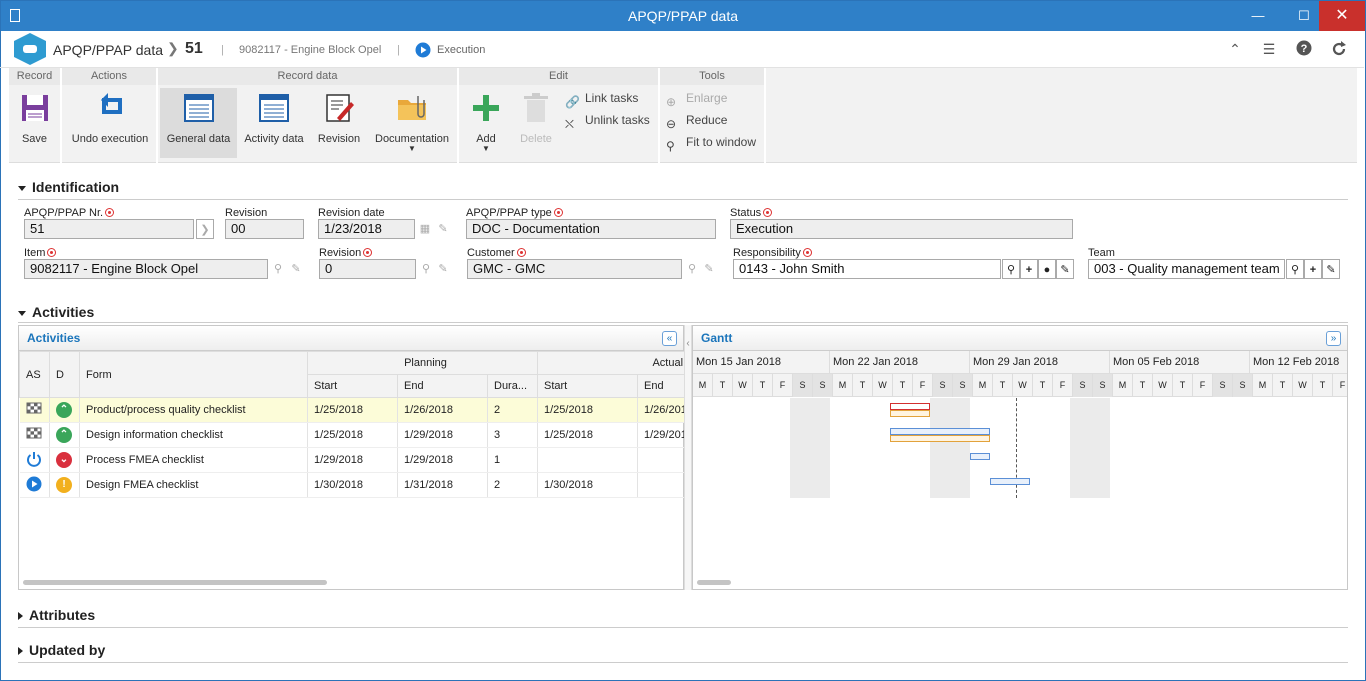 This screenshot has width=1366, height=681. What do you see at coordinates (339, 123) in the screenshot?
I see `revision-button: Revision` at bounding box center [339, 123].